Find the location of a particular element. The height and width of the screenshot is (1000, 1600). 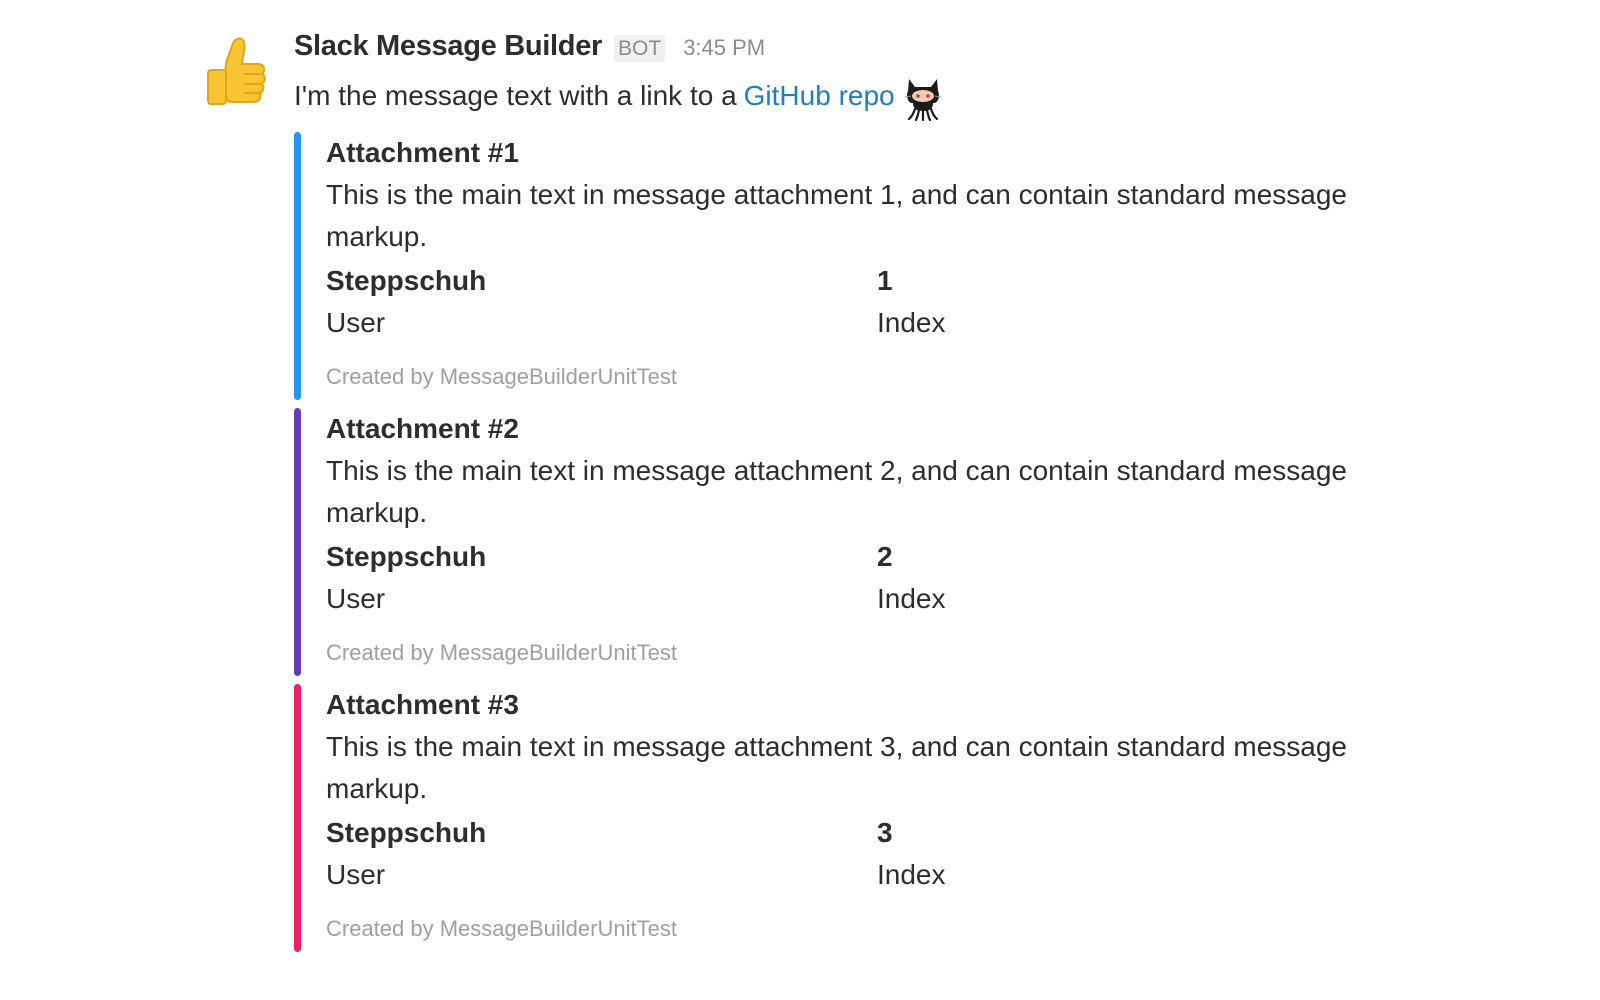

octocat-icon is located at coordinates (923, 98).